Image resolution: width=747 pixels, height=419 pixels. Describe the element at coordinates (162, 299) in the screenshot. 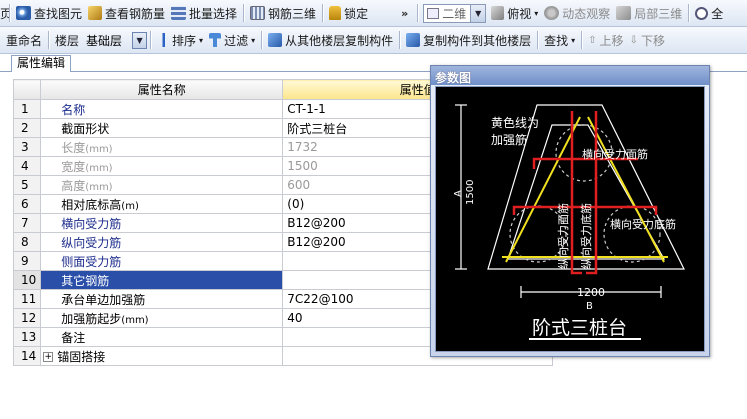

I see `property-name-cell: 承台单边加强筋` at that location.